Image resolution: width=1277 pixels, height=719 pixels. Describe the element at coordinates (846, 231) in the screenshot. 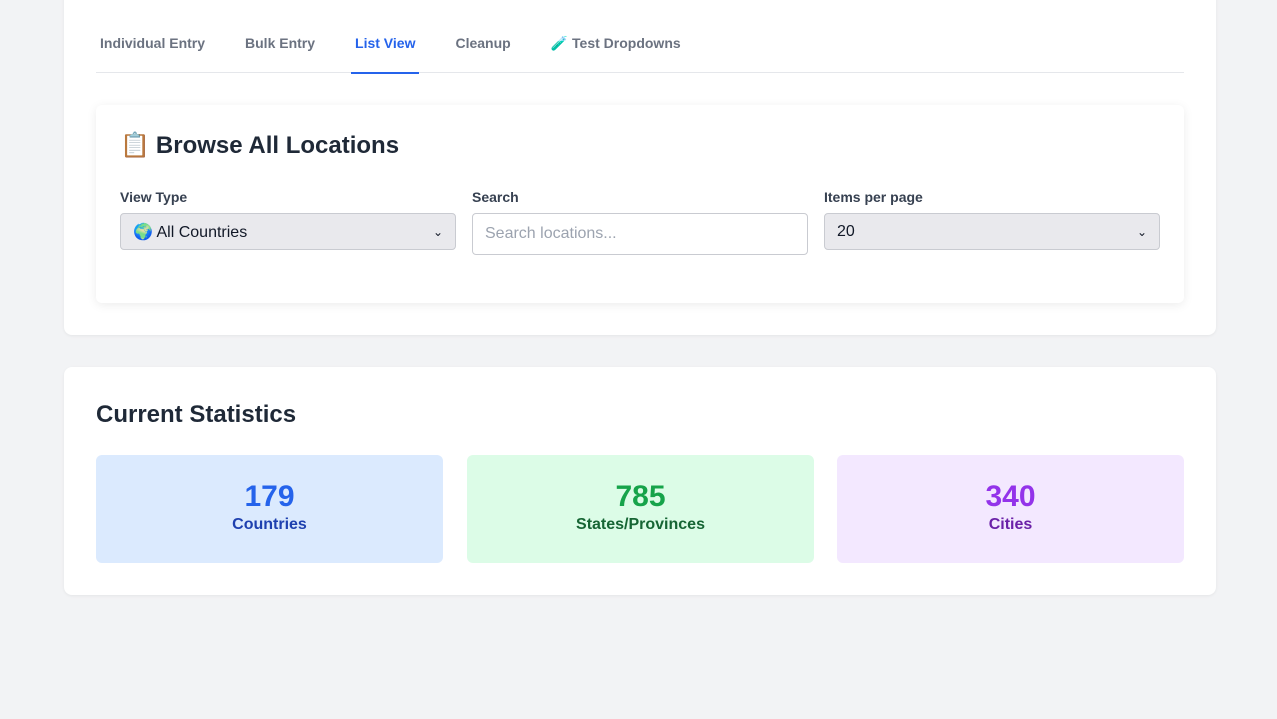

I see `items-per-page-value: 20` at that location.